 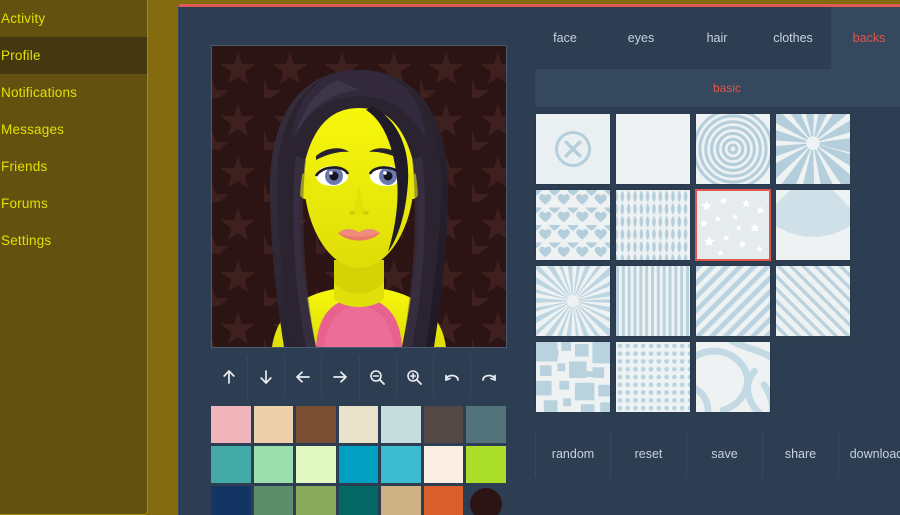 What do you see at coordinates (486, 500) in the screenshot?
I see `selected-color-indicator` at bounding box center [486, 500].